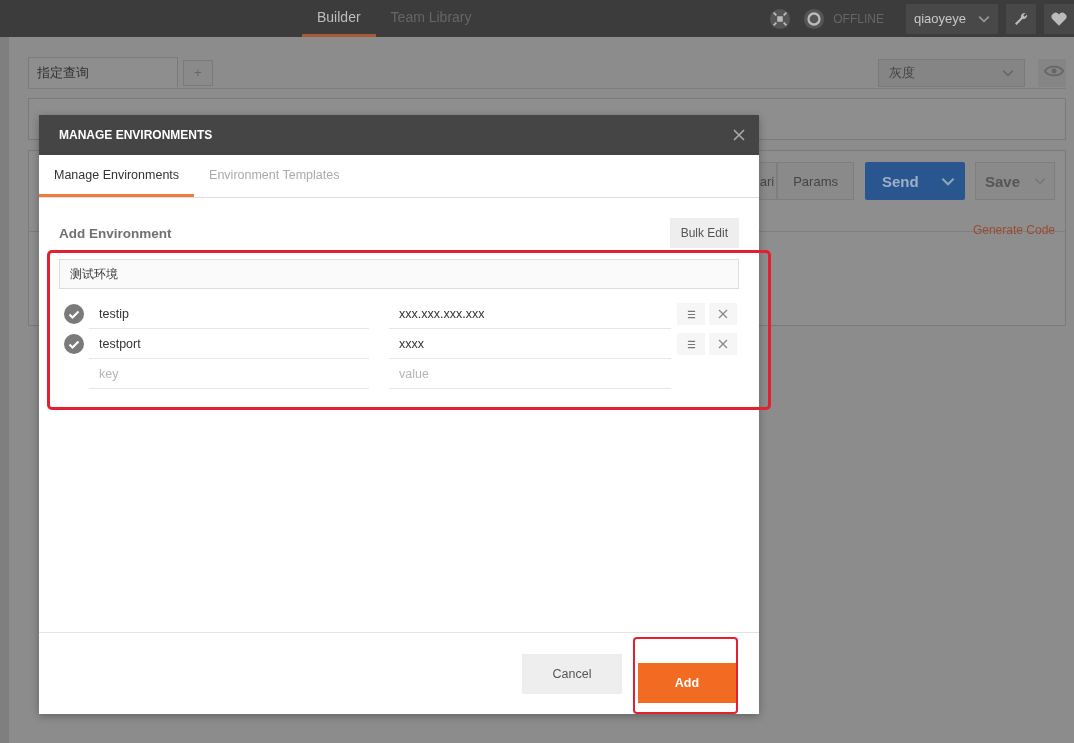 The width and height of the screenshot is (1074, 743). Describe the element at coordinates (399, 274) in the screenshot. I see `environment-name-field: 测试环境` at that location.